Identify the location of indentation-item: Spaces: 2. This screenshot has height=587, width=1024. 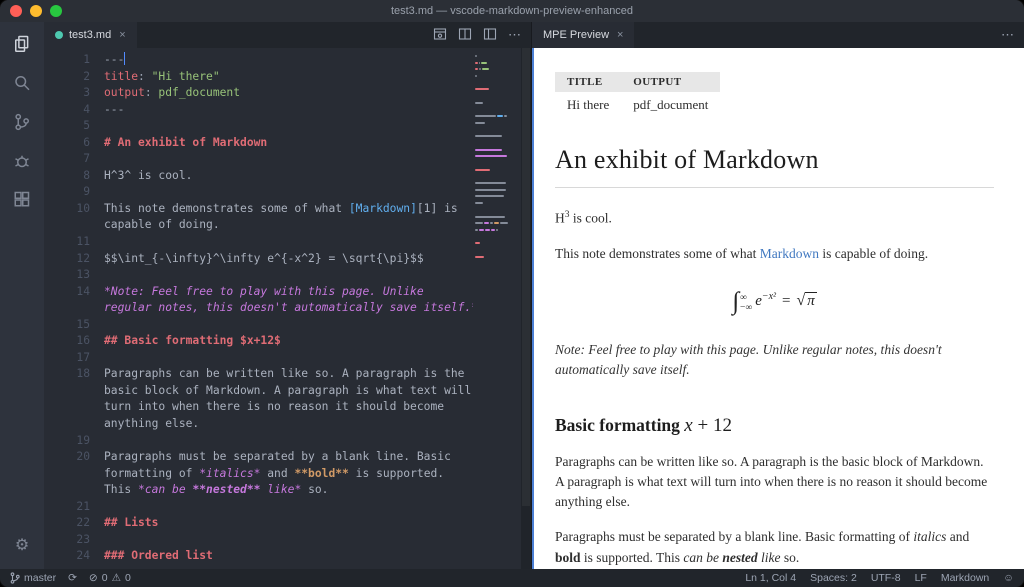
(833, 578).